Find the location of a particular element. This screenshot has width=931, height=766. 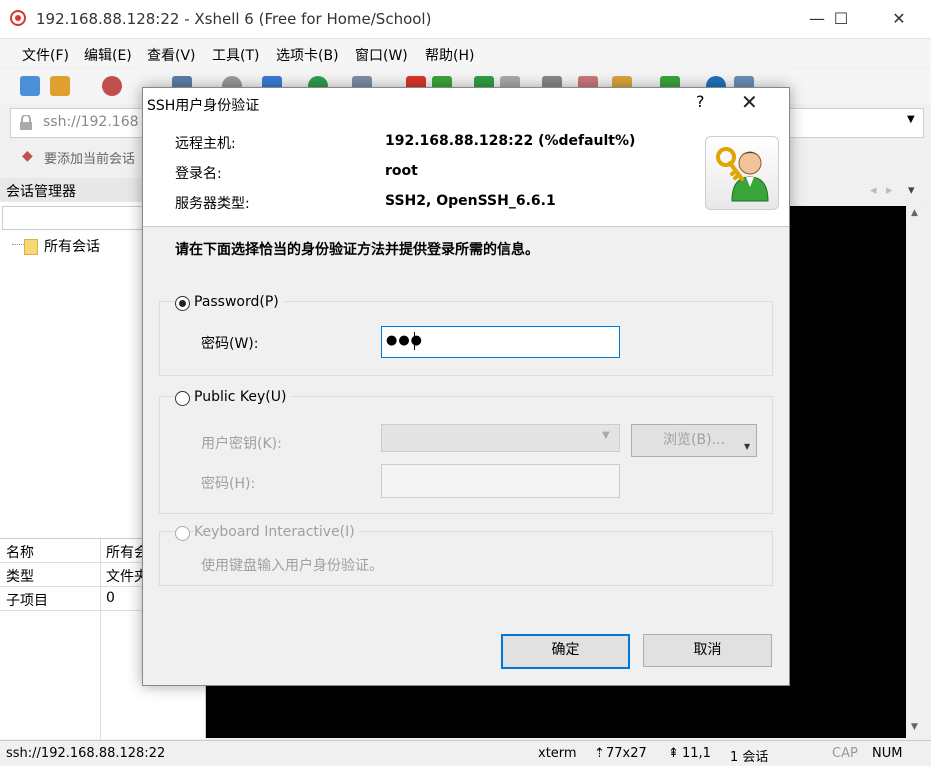

password-option-label: Password(P) is located at coordinates (238, 302).